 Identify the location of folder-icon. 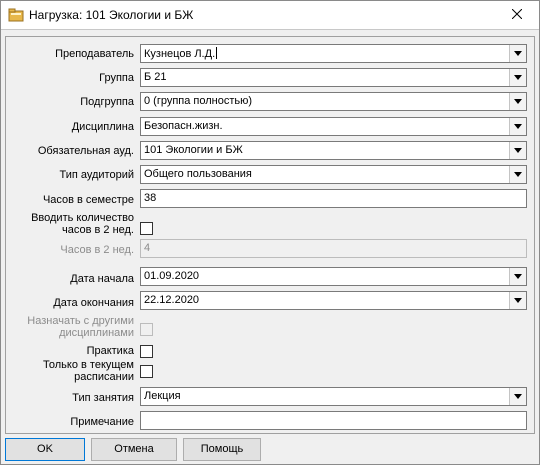
(16, 15).